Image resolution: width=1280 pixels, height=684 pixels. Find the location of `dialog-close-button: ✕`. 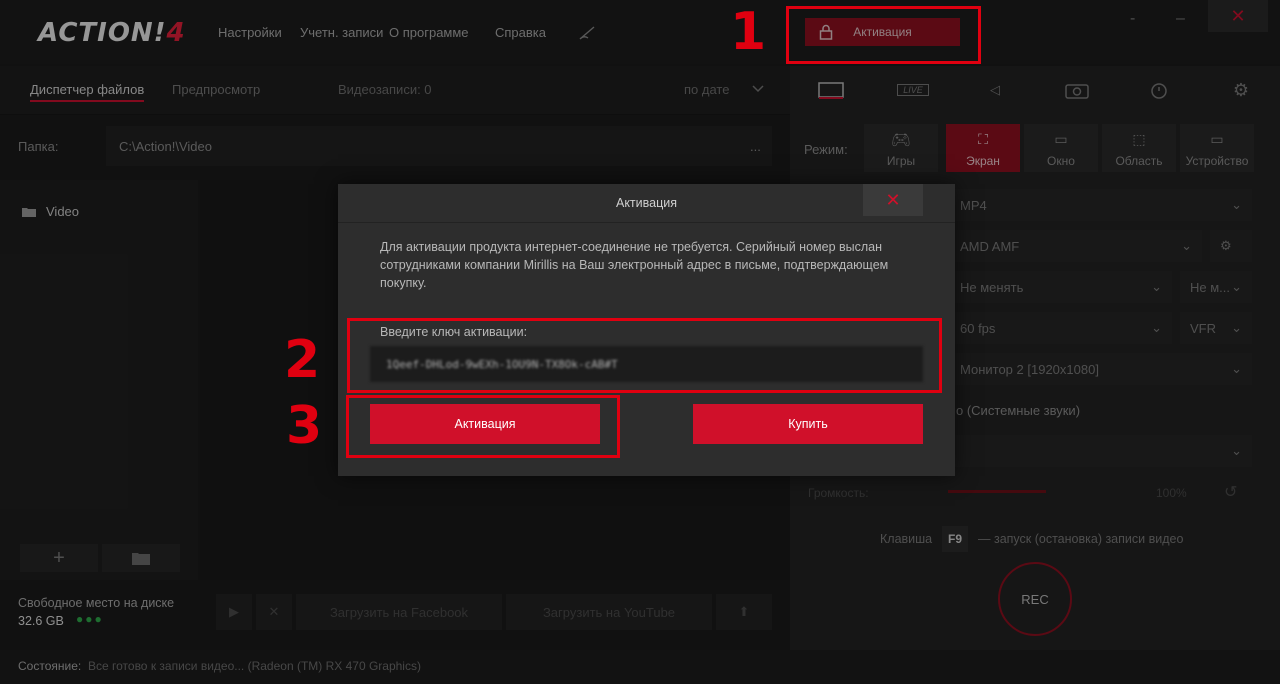

dialog-close-button: ✕ is located at coordinates (893, 200).